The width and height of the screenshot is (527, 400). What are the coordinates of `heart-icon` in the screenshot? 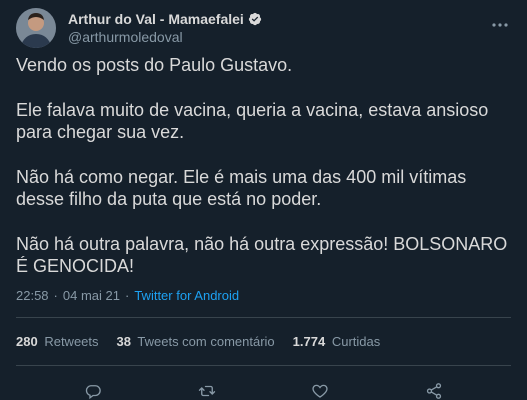 It's located at (320, 390).